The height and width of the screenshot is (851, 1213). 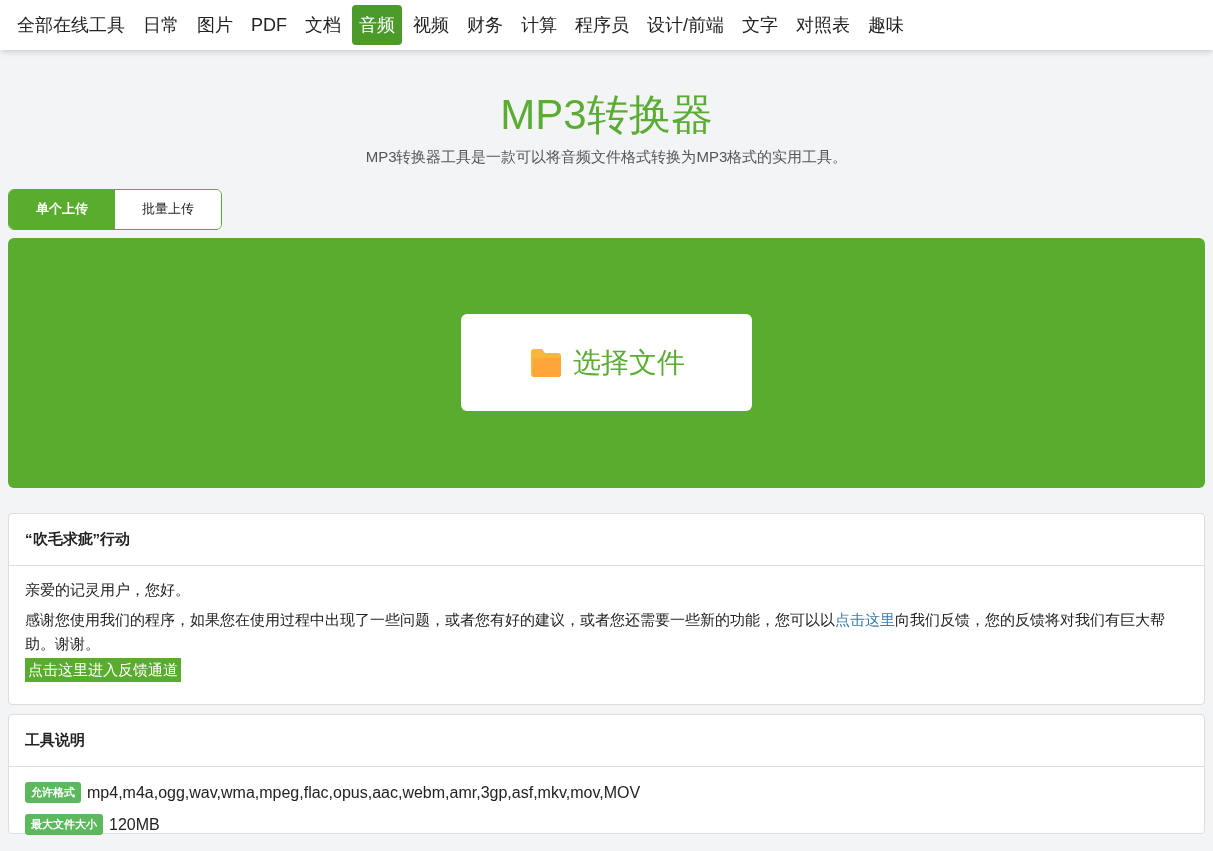 What do you see at coordinates (760, 25) in the screenshot?
I see `nav-tab: 文字` at bounding box center [760, 25].